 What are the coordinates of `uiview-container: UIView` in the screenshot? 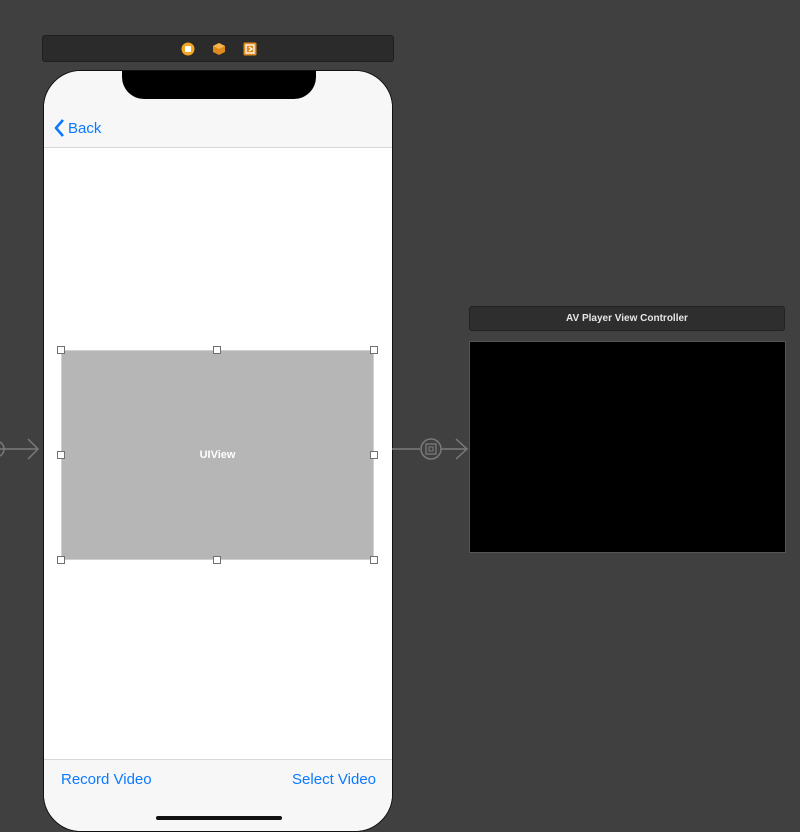 It's located at (217, 455).